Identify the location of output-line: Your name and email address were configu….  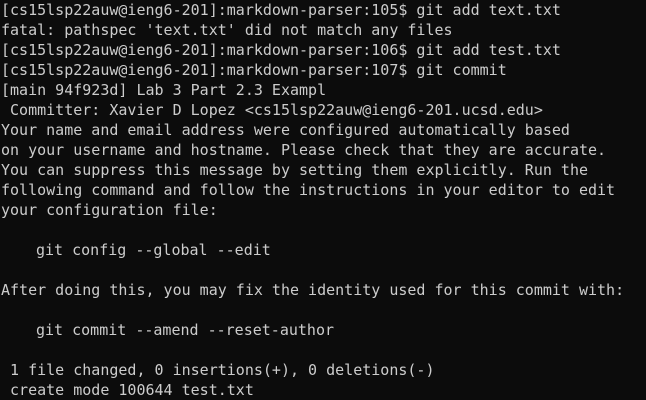
(285, 130).